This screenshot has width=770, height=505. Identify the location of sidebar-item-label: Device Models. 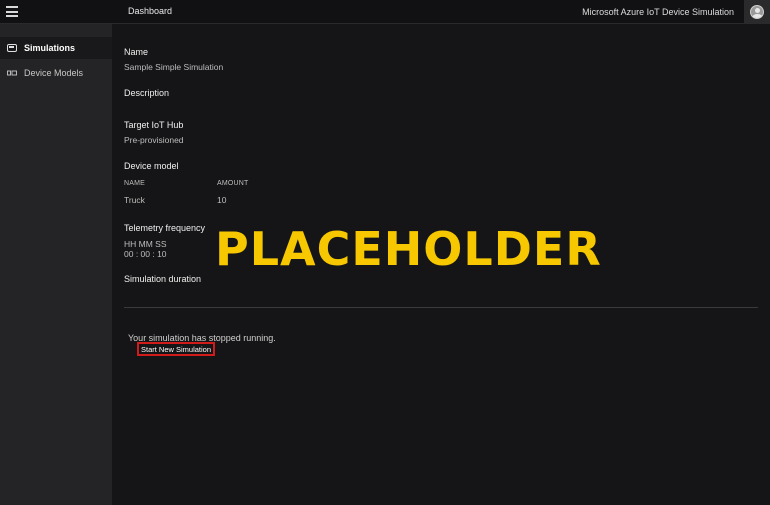
(54, 73).